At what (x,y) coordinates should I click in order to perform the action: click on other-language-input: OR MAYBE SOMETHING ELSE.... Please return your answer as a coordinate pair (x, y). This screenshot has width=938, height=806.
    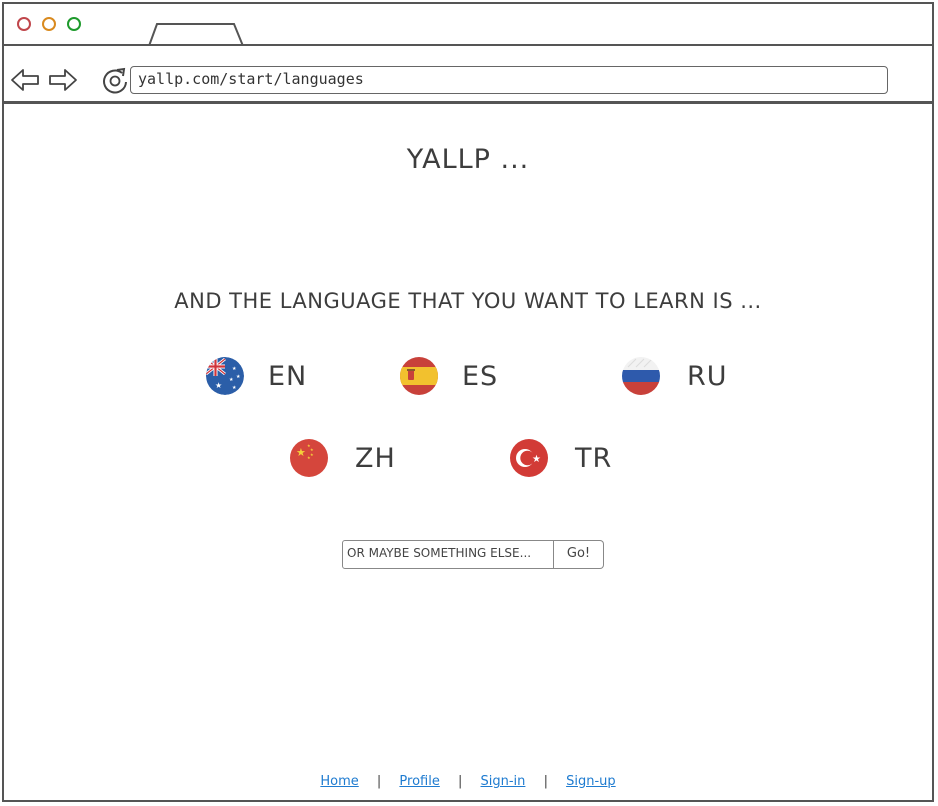
    Looking at the image, I should click on (448, 554).